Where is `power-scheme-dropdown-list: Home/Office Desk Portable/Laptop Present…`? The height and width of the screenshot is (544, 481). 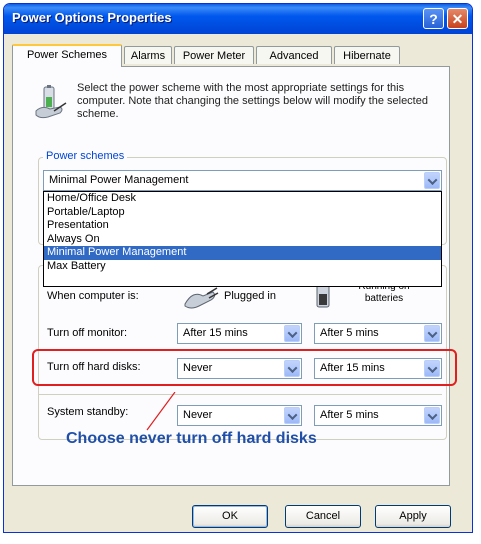 power-scheme-dropdown-list: Home/Office Desk Portable/Laptop Present… is located at coordinates (242, 239).